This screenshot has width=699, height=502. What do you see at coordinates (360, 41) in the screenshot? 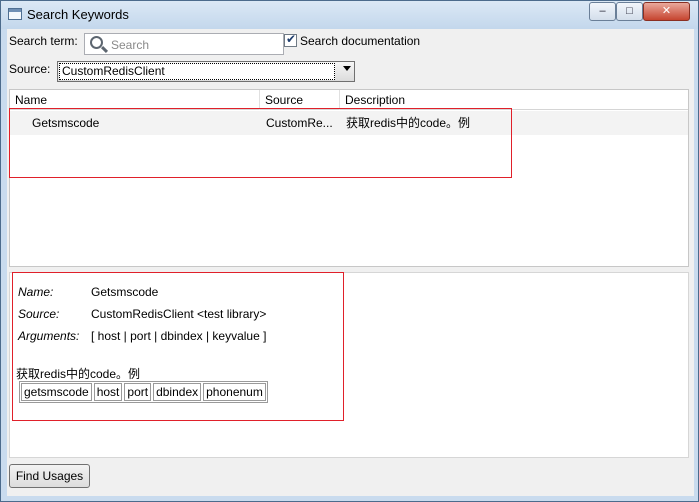
I see `search-documentation-label: Search documentation` at bounding box center [360, 41].